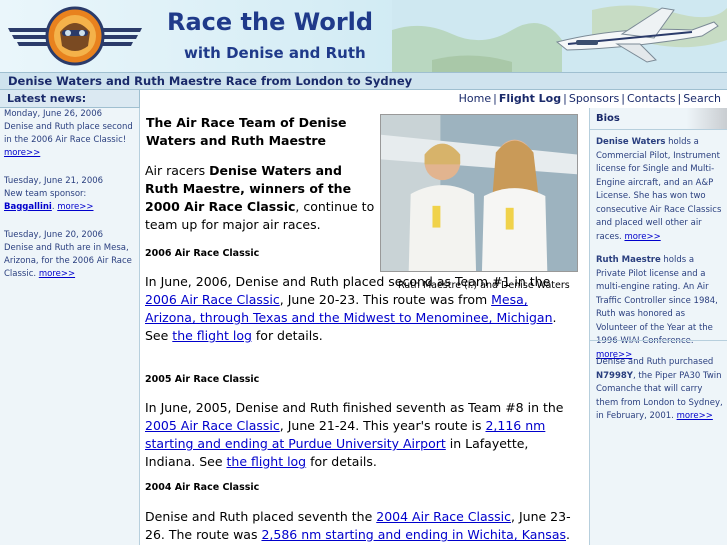 Image resolution: width=727 pixels, height=545 pixels. What do you see at coordinates (202, 487) in the screenshot?
I see `section-heading: 2004 Air Race Classic` at bounding box center [202, 487].